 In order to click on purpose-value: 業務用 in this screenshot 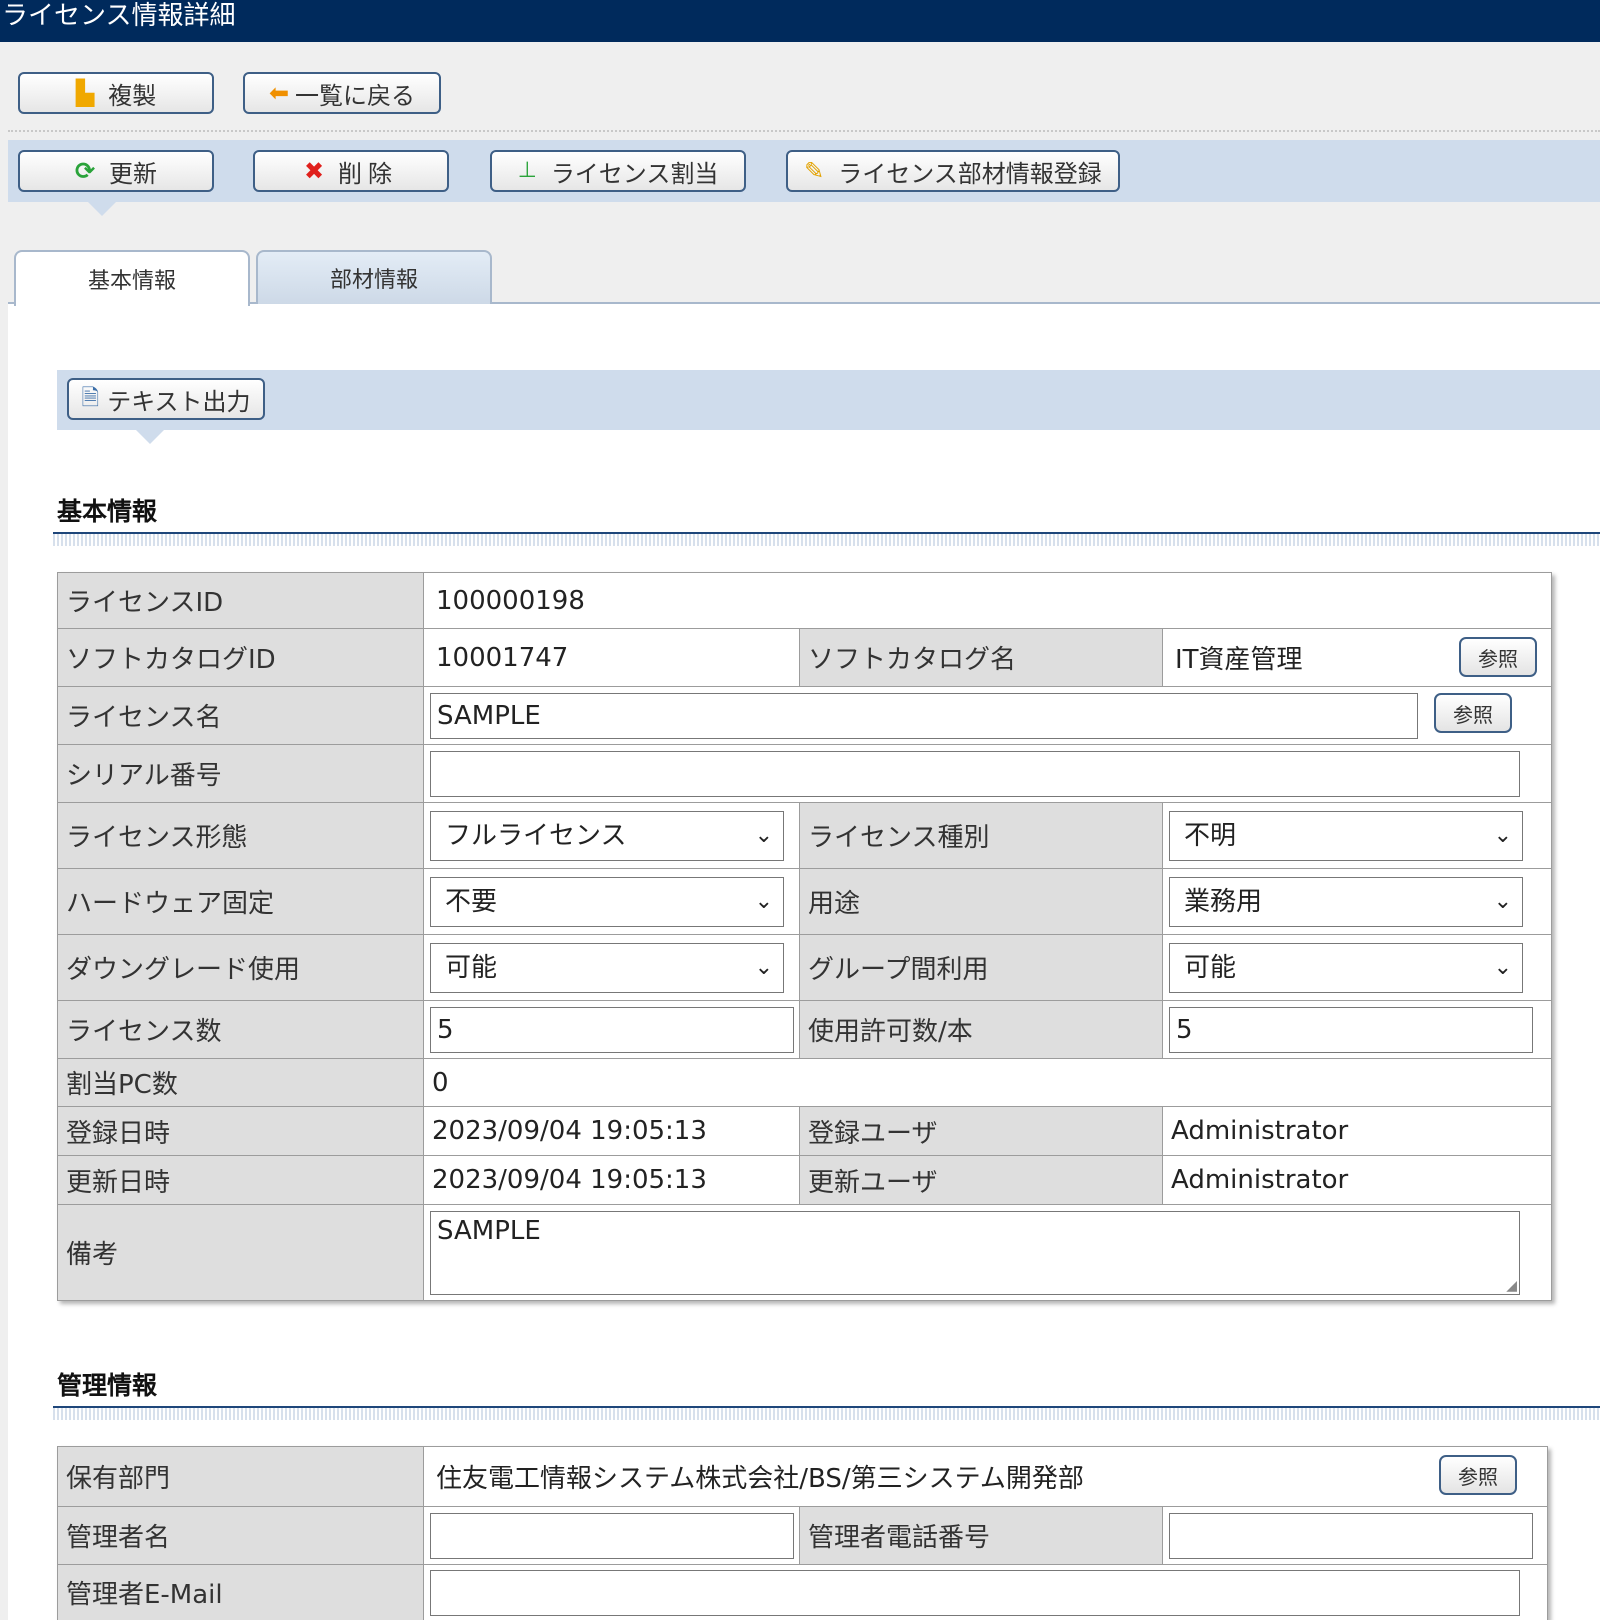, I will do `click(1223, 901)`.